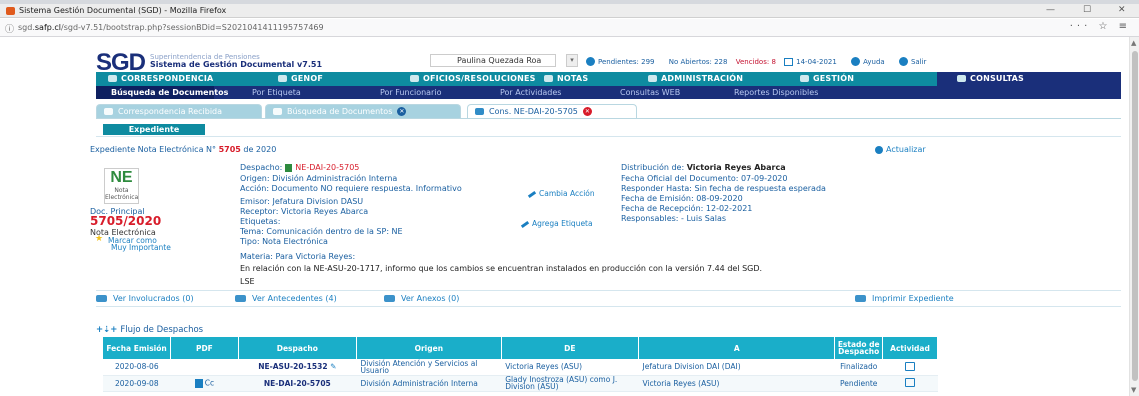  What do you see at coordinates (319, 178) in the screenshot?
I see `origen-field: Origen: División Administración Interna` at bounding box center [319, 178].